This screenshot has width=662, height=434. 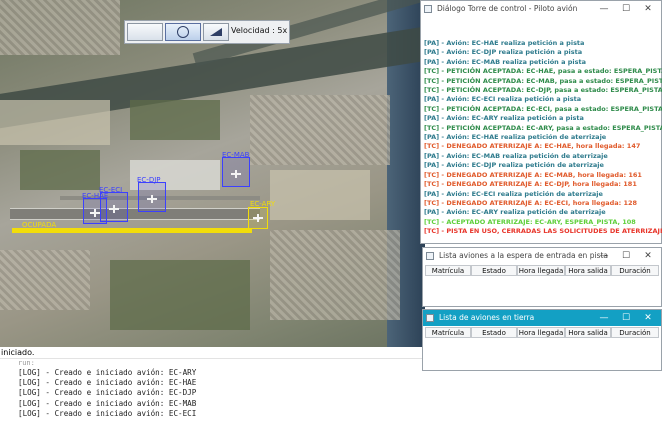 I want to click on window-title: Lista de aviones en tierra, so click(x=487, y=317).